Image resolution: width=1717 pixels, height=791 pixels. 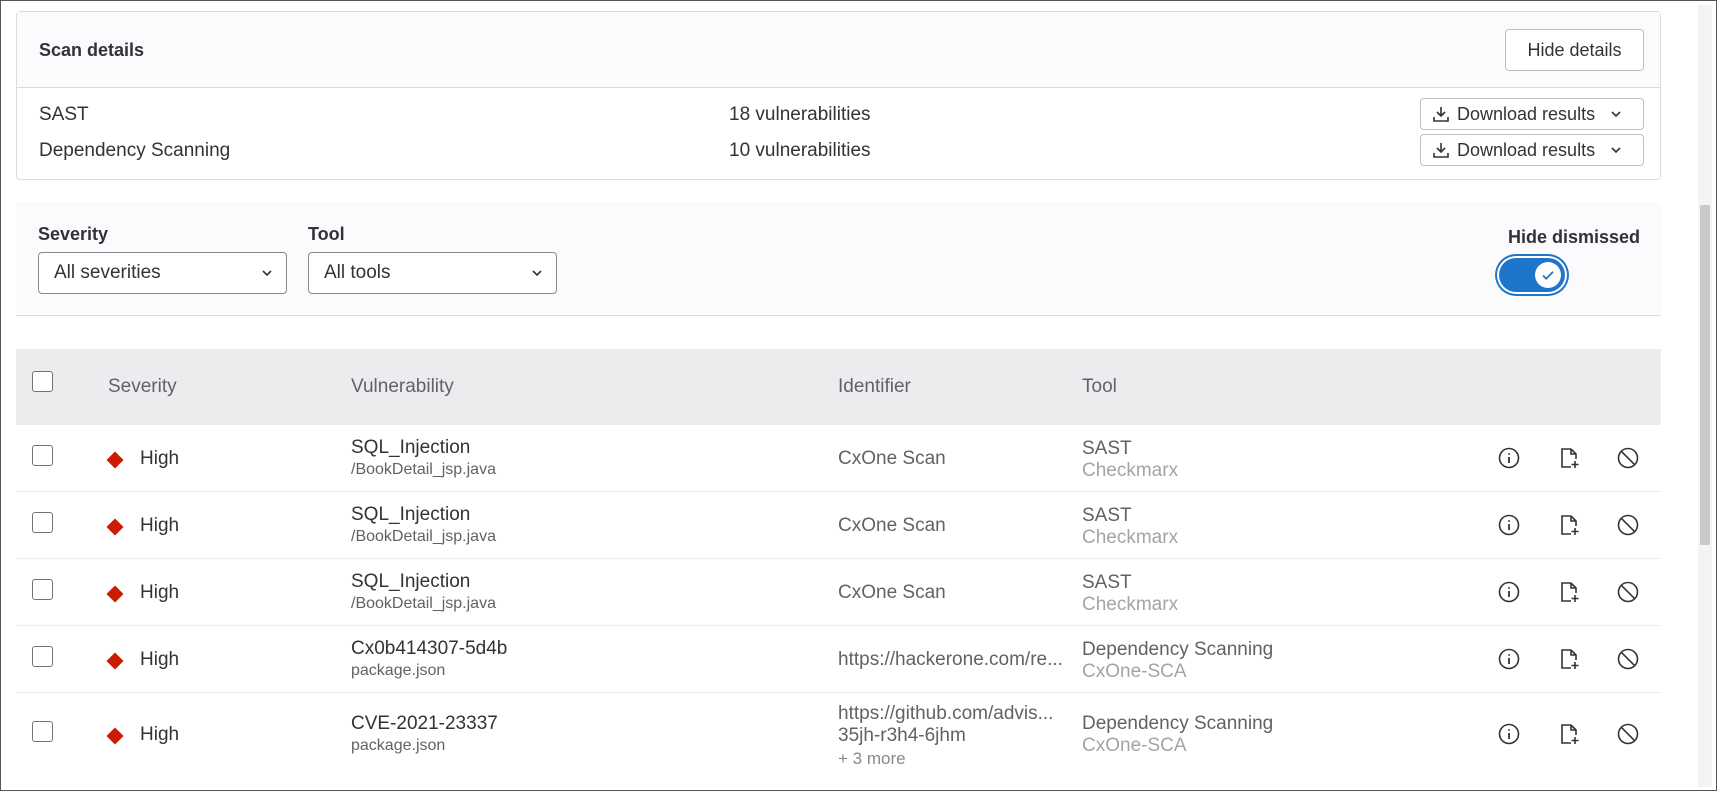 I want to click on identifier-more-link: + 3 more, so click(x=872, y=759).